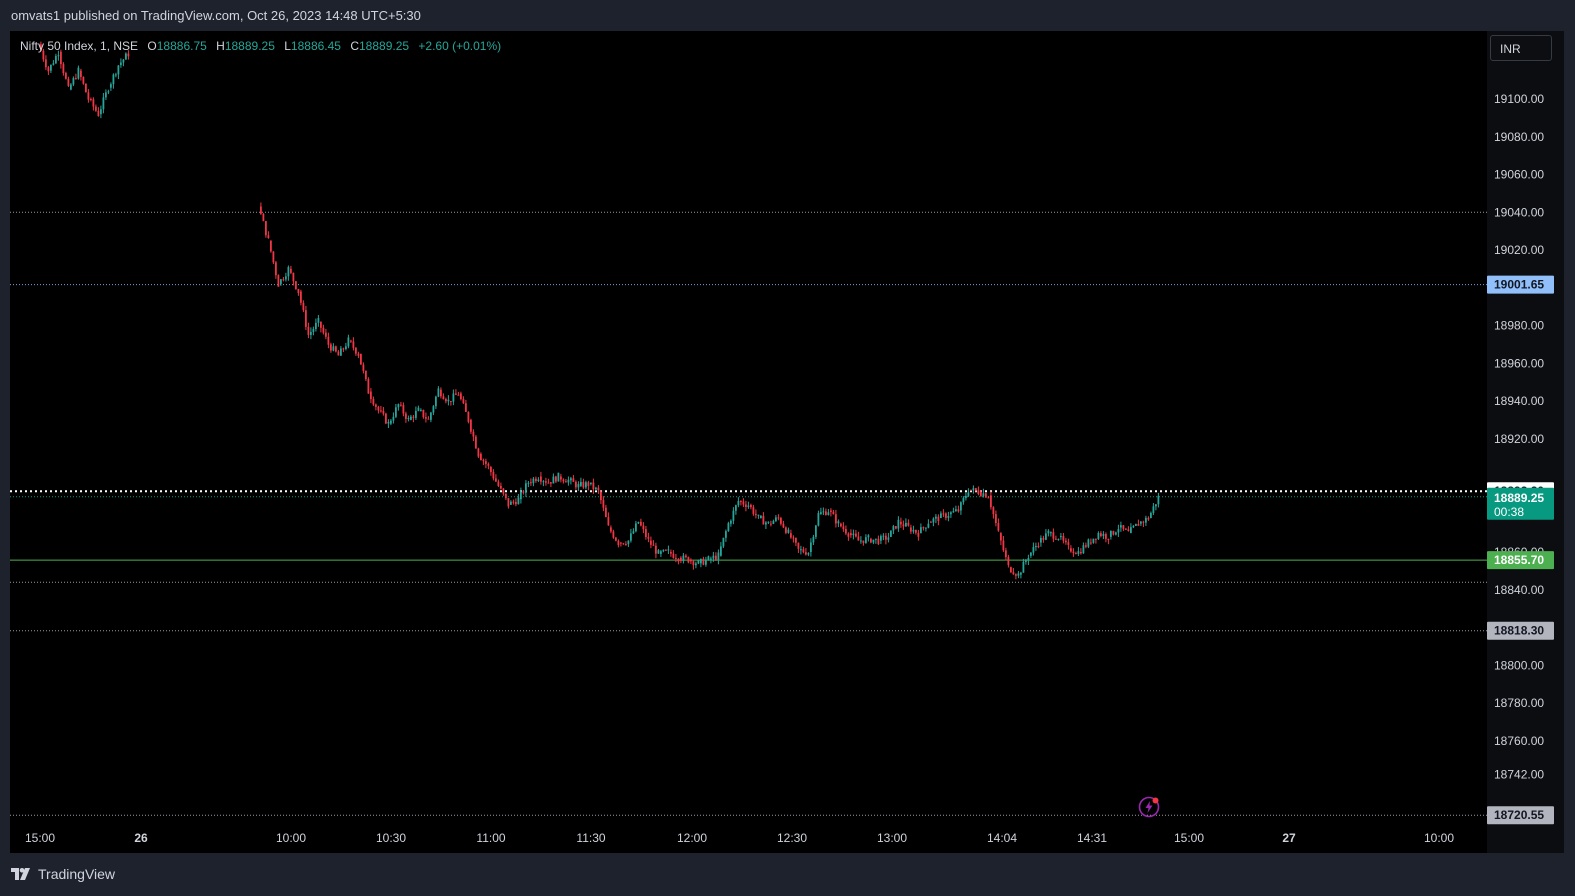 The width and height of the screenshot is (1575, 896). Describe the element at coordinates (20, 874) in the screenshot. I see `tradingview-logo-icon` at that location.